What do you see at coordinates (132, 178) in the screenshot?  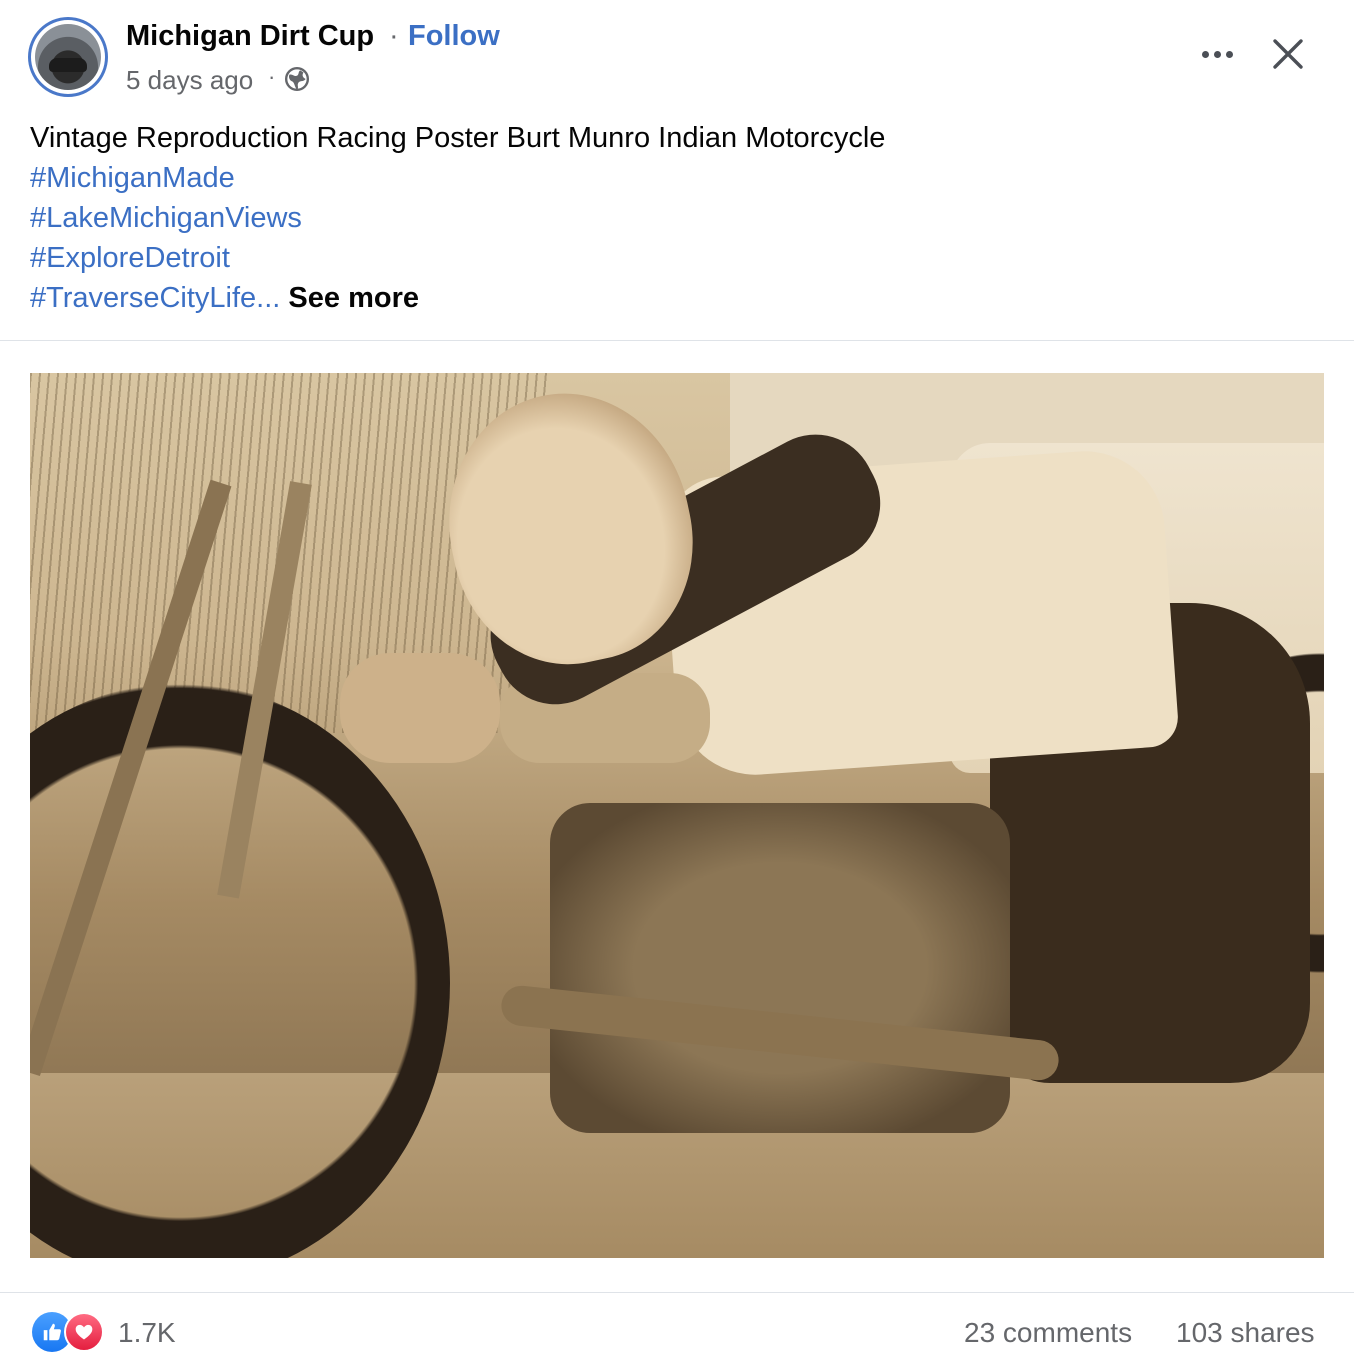 I see `hashtag-link: #MichiganMade` at bounding box center [132, 178].